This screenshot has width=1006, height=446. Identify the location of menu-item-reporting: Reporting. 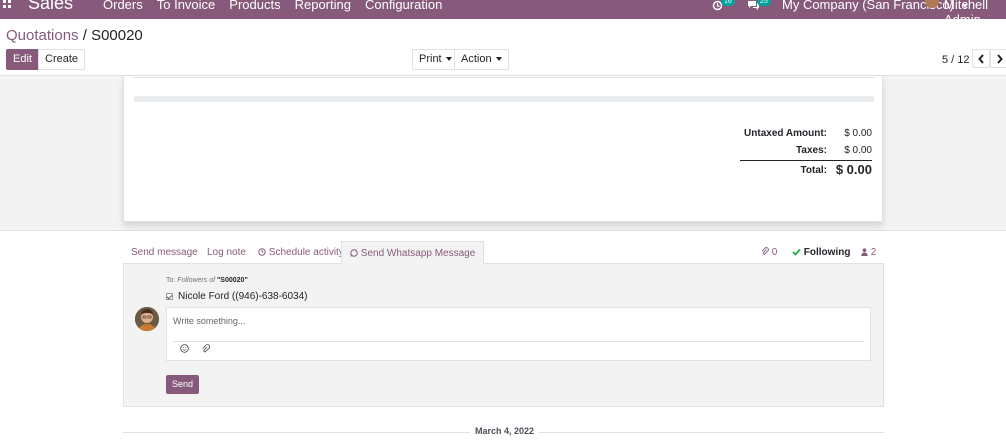
(323, 6).